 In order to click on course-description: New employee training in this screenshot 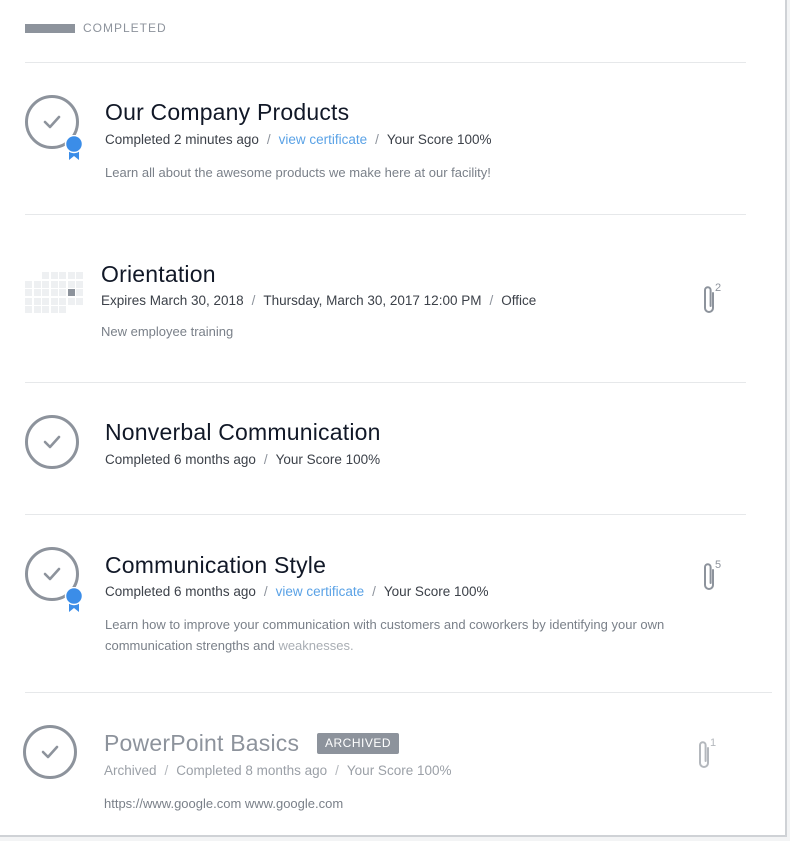, I will do `click(167, 331)`.